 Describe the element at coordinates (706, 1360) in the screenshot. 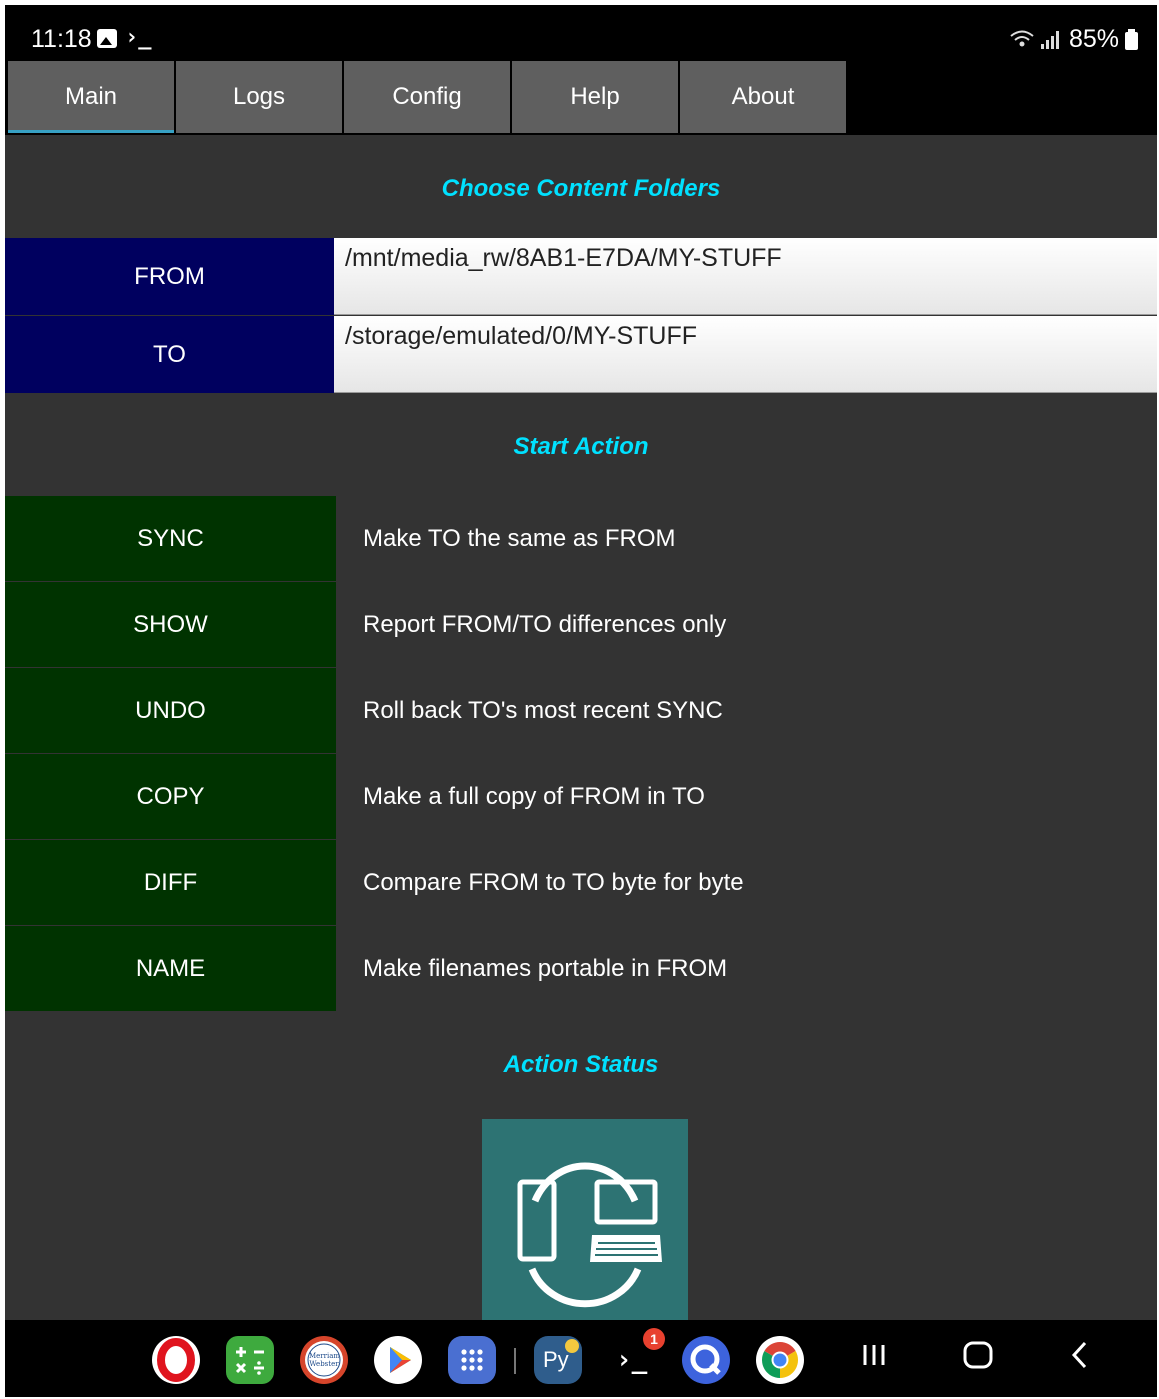

I see `qtranslate-icon` at that location.